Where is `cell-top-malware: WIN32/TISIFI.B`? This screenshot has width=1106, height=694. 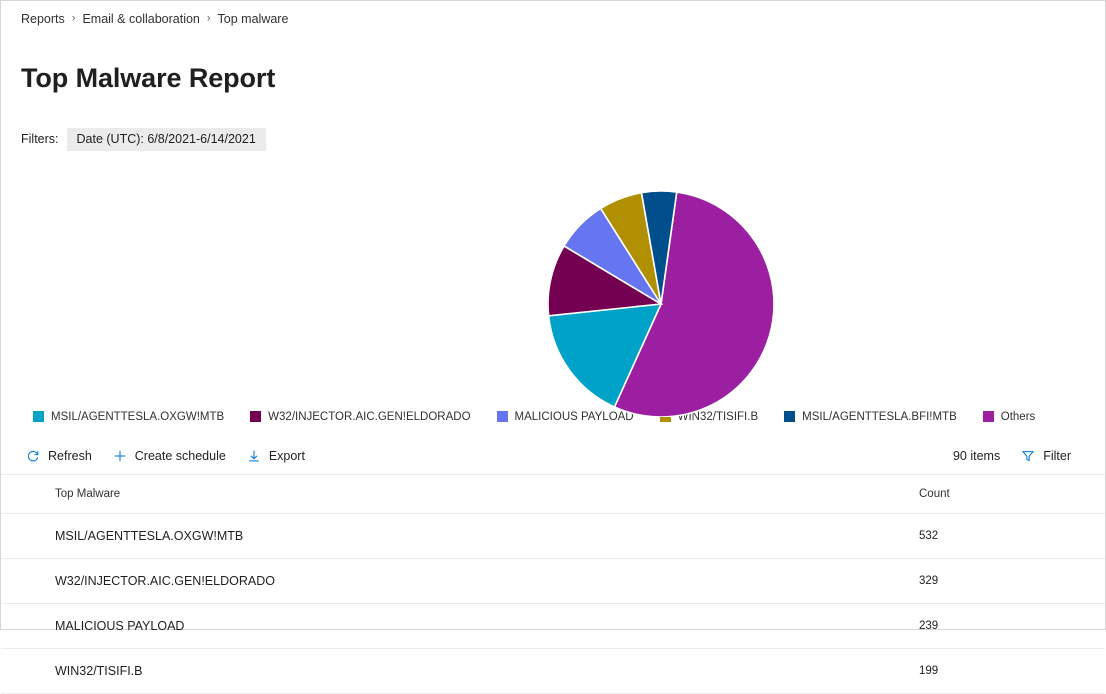 cell-top-malware: WIN32/TISIFI.B is located at coordinates (460, 671).